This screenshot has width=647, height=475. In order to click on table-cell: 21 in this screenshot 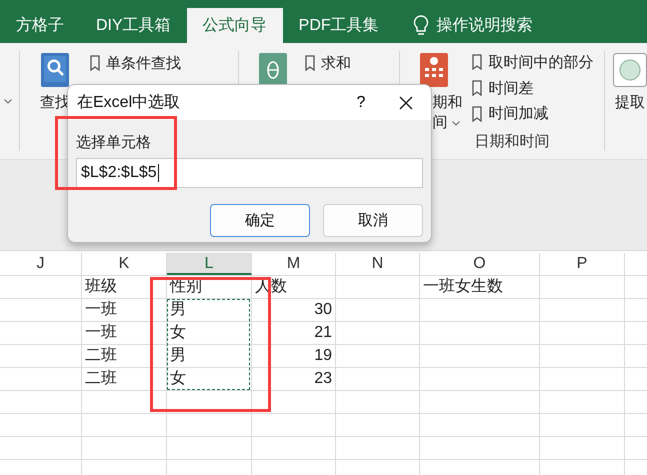, I will do `click(294, 333)`.